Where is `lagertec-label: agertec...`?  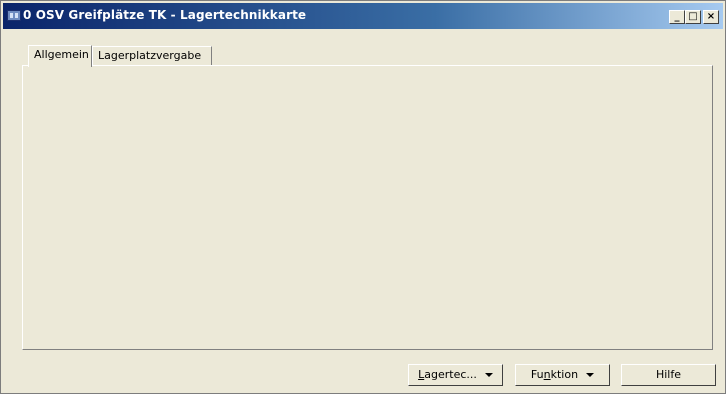
lagertec-label: agertec... is located at coordinates (450, 374).